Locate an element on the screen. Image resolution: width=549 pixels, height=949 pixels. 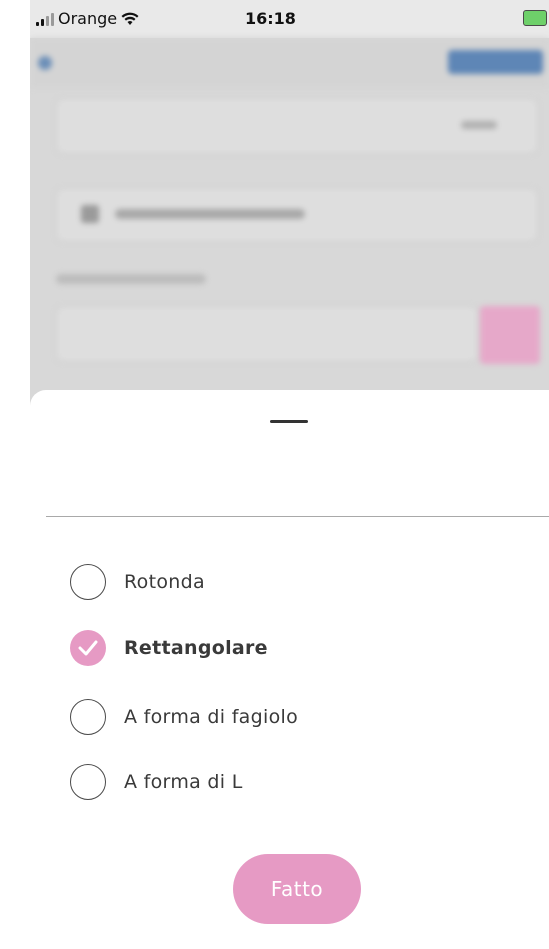
bg-nav-bar is located at coordinates (289, 63).